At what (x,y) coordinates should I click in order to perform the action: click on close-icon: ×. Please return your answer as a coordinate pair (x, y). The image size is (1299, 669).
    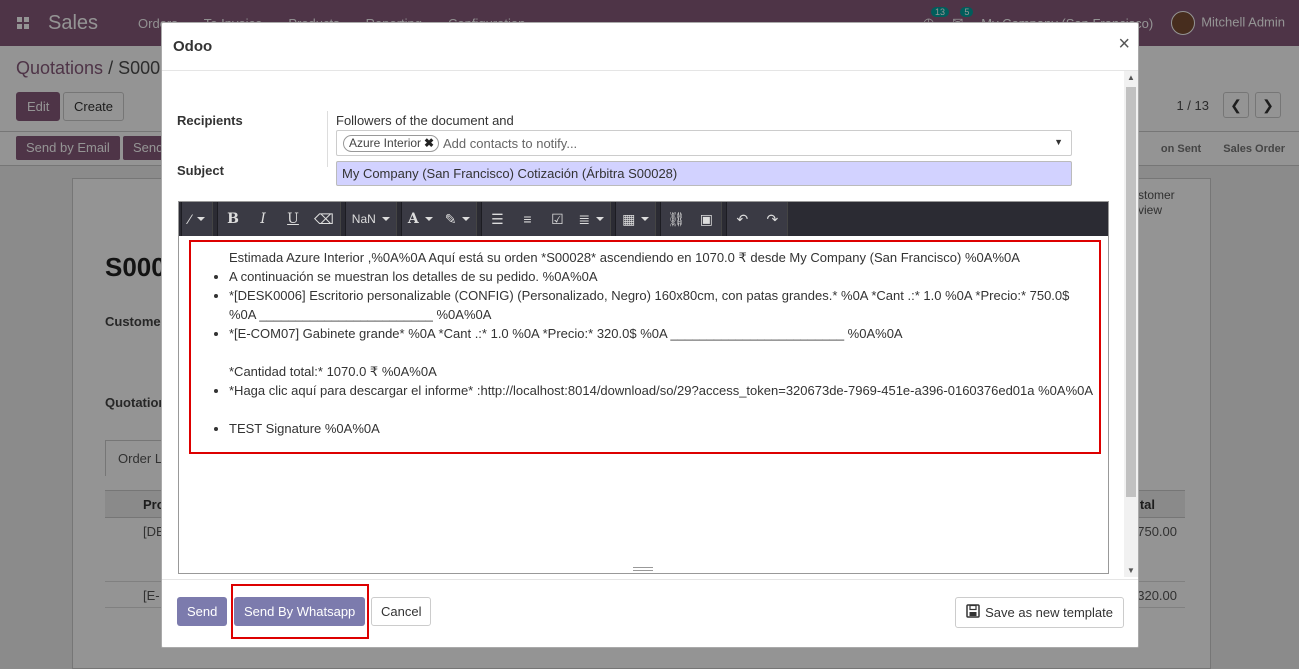
    Looking at the image, I should click on (1124, 44).